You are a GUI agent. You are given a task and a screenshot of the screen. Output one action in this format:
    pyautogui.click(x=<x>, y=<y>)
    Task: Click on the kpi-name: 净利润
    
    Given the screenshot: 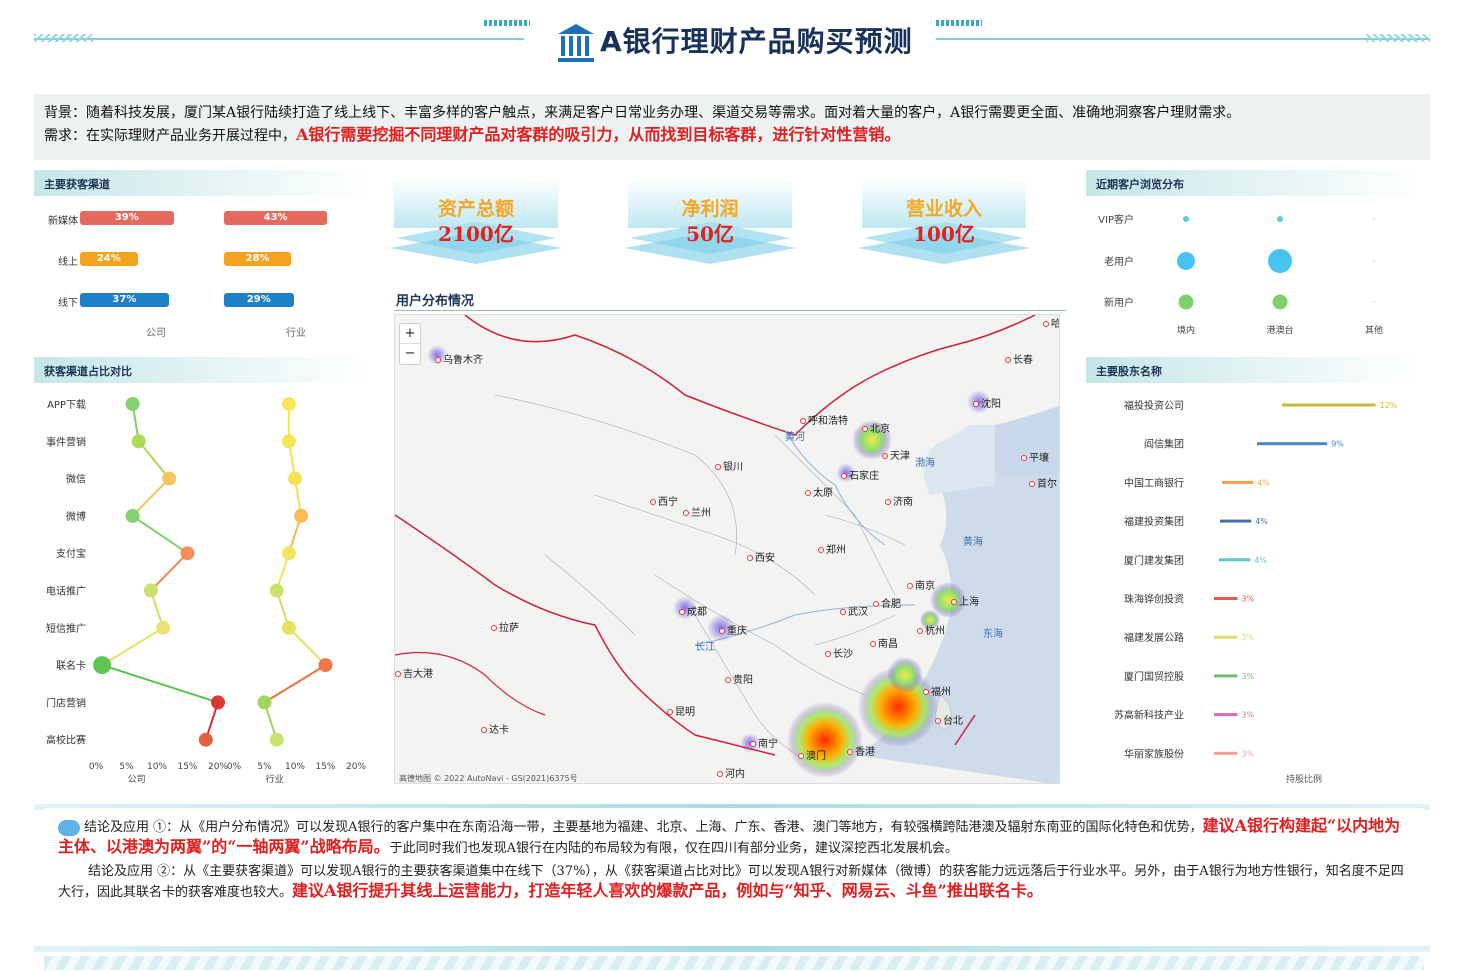 What is the action you would take?
    pyautogui.click(x=710, y=209)
    